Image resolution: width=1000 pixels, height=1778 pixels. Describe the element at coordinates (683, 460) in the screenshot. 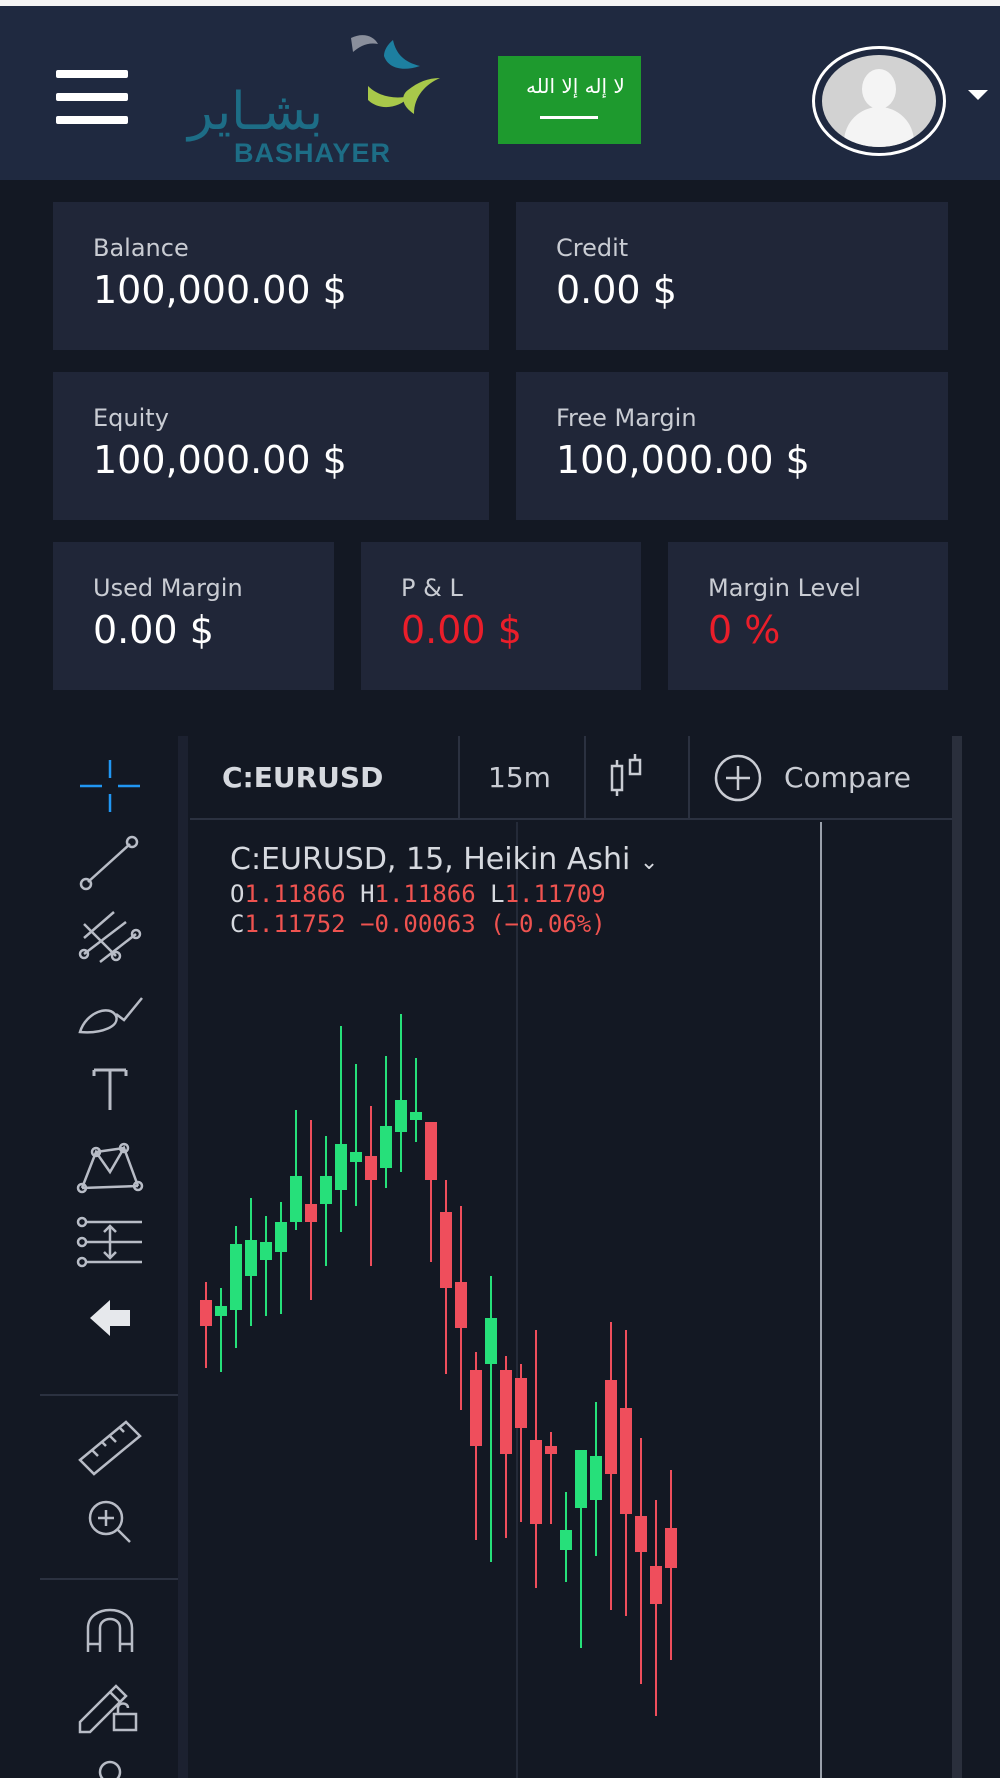

I see `free-margin-value: 100,000.00 $` at that location.